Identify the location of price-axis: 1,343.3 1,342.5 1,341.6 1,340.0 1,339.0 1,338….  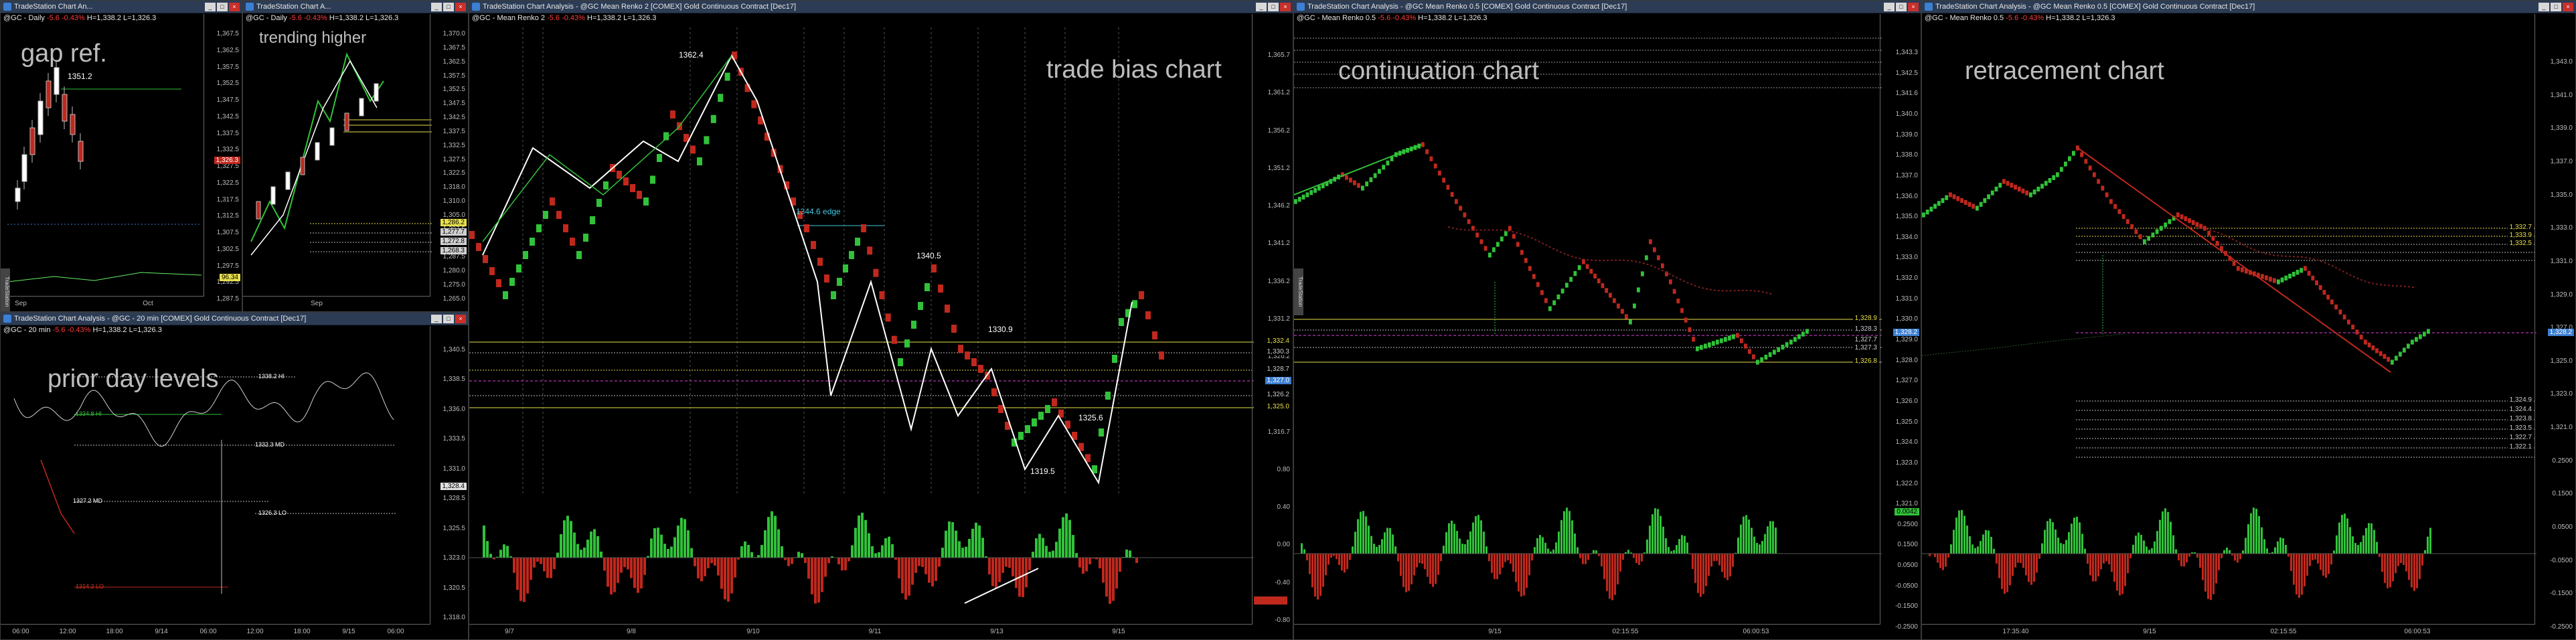
(1901, 322).